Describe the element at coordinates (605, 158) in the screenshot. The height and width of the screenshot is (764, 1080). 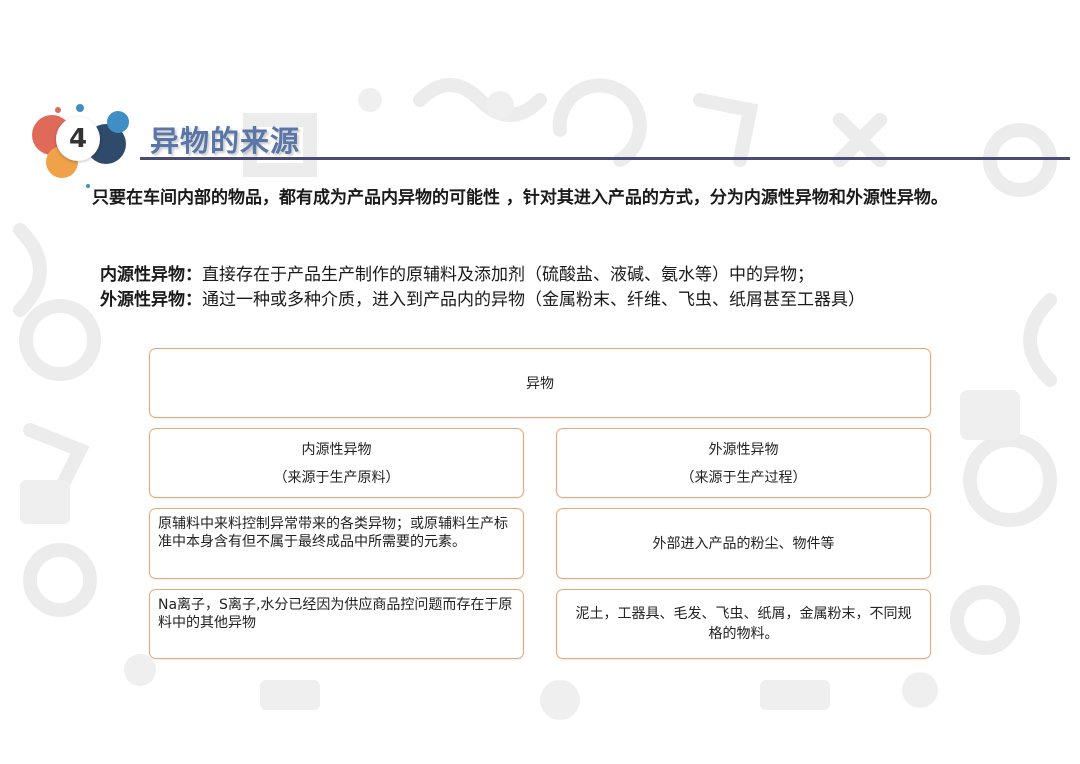
I see `title-divider` at that location.